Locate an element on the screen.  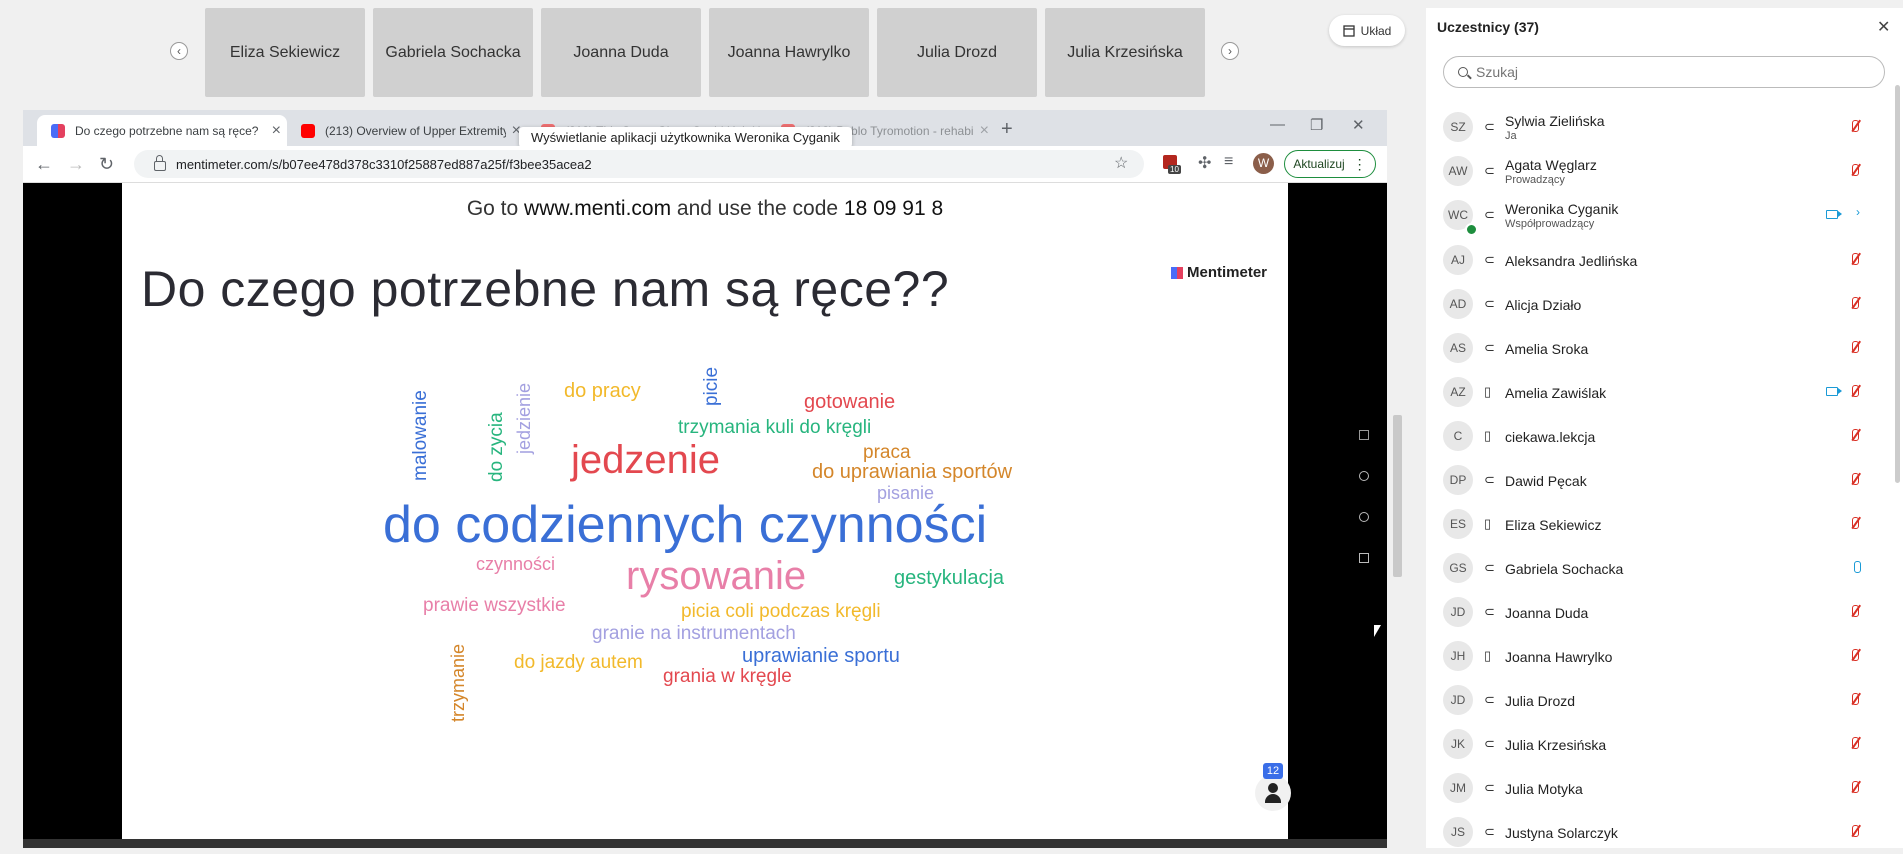
participant-row: JD ⊂ Julia Drozd is located at coordinates (1656, 700).